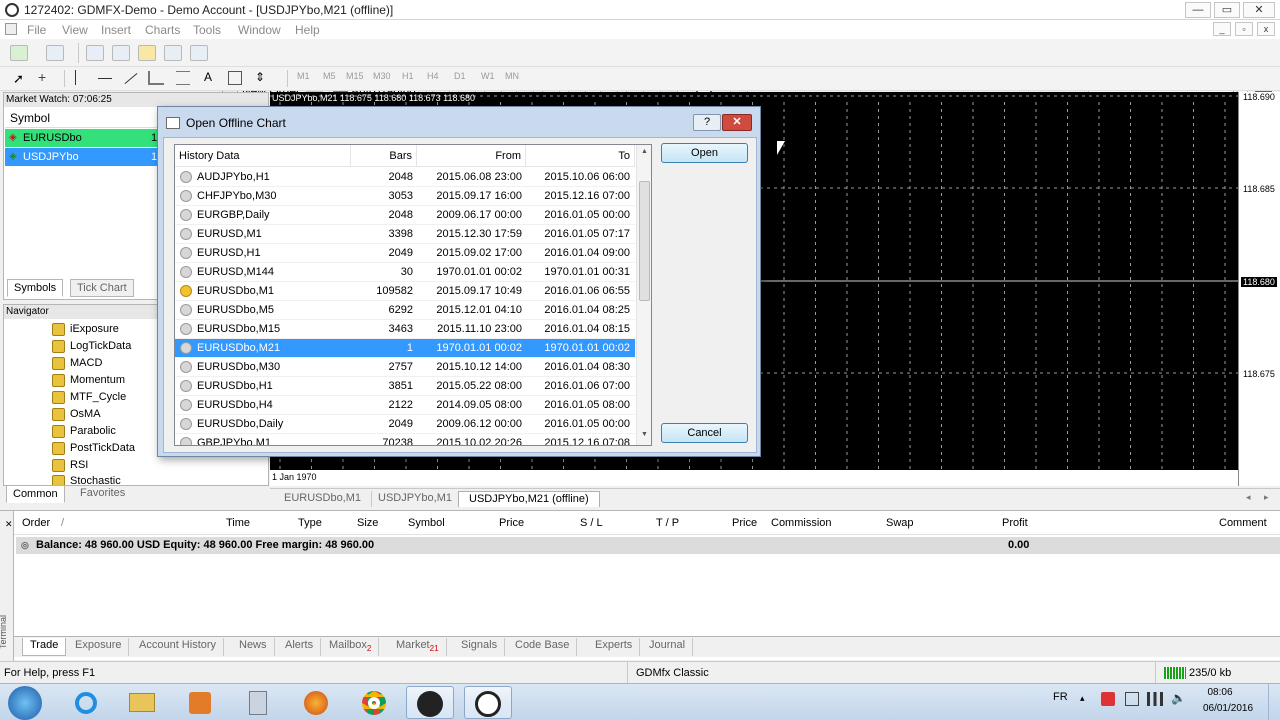 The image size is (1280, 720). Describe the element at coordinates (591, 523) in the screenshot. I see `th-sl: S / L` at that location.